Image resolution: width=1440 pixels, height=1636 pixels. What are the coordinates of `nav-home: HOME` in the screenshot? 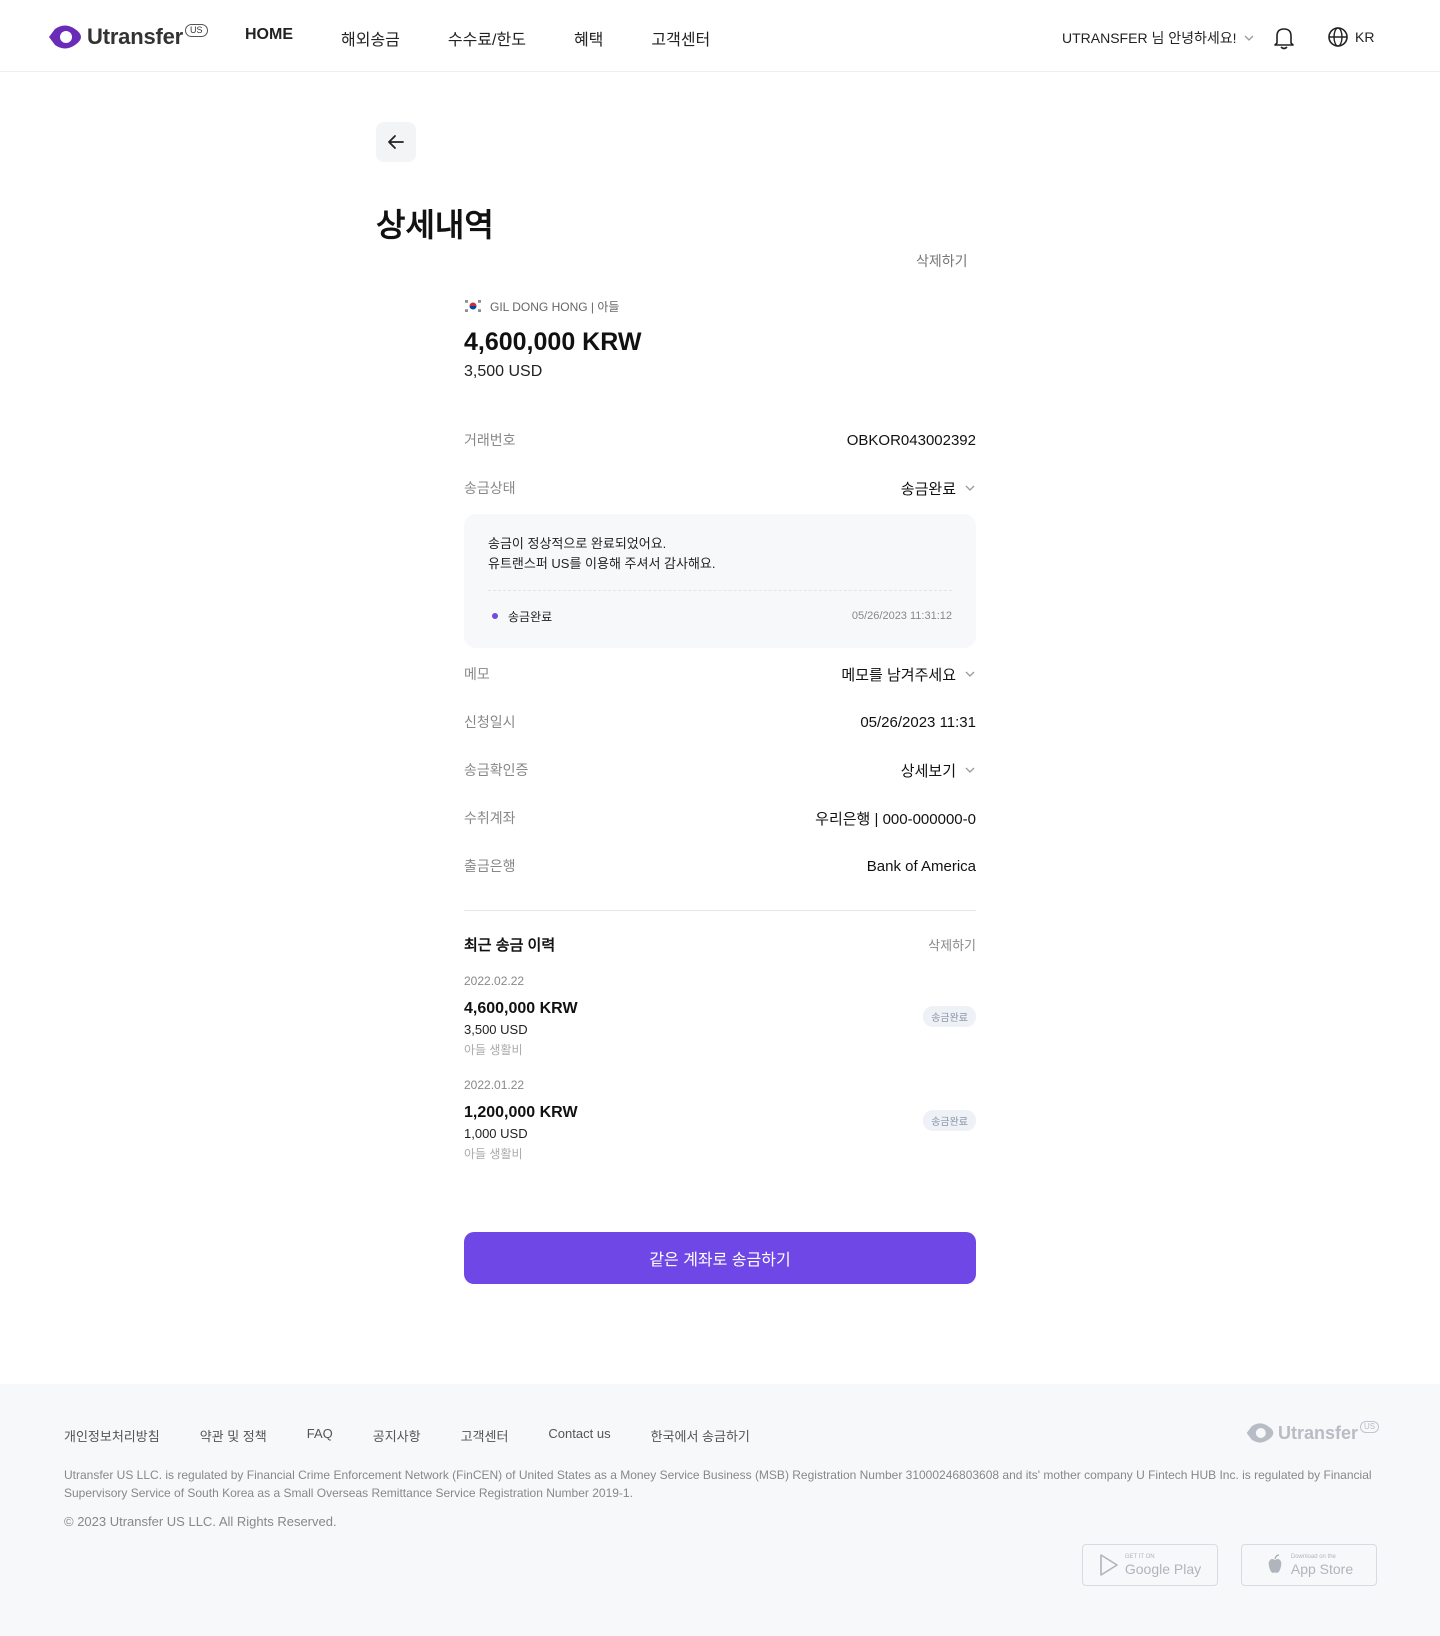 It's located at (269, 38).